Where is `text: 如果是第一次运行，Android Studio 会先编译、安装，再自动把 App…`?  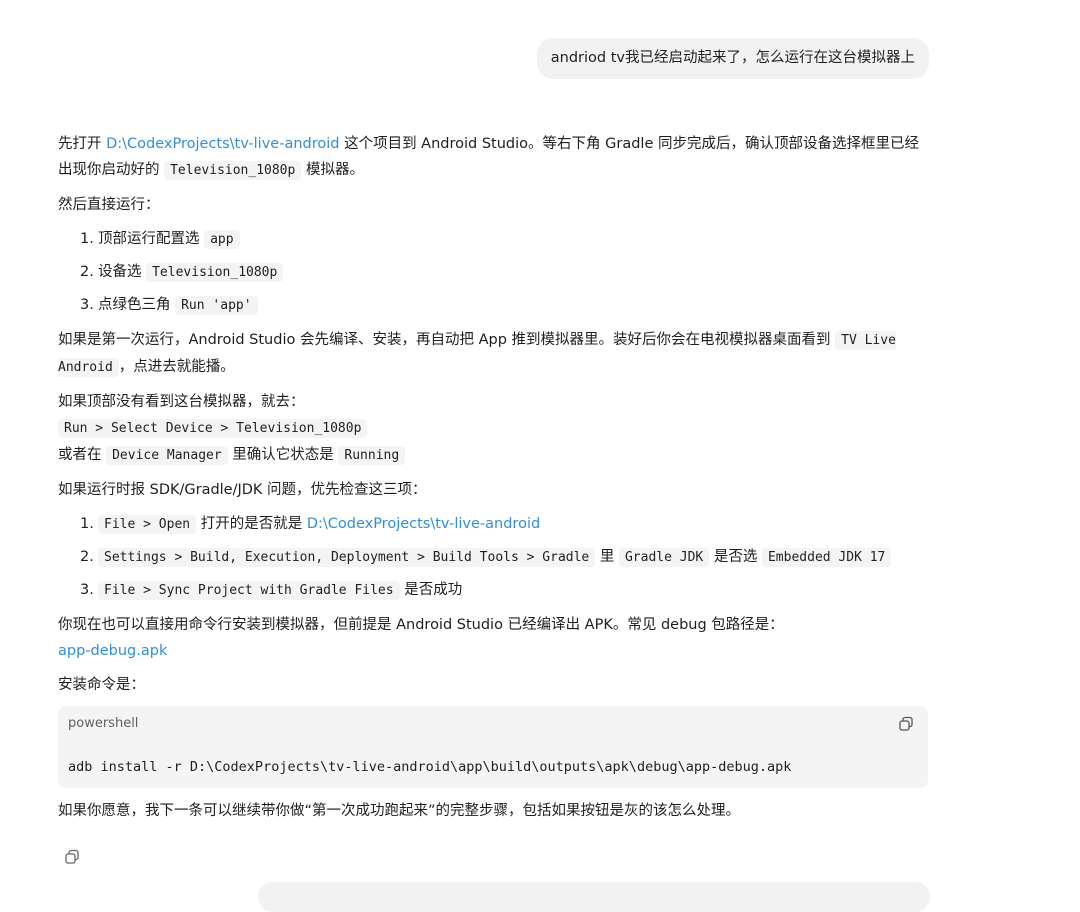 text: 如果是第一次运行，Android Studio 会先编译、安装，再自动把 App… is located at coordinates (447, 340).